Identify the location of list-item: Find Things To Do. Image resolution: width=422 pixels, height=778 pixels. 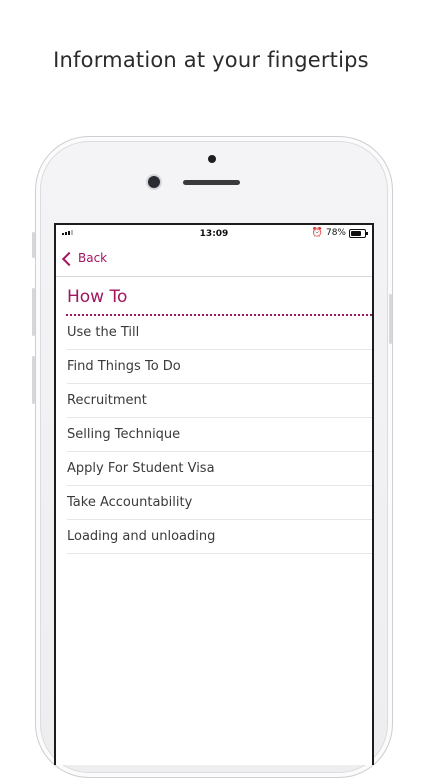
(214, 367).